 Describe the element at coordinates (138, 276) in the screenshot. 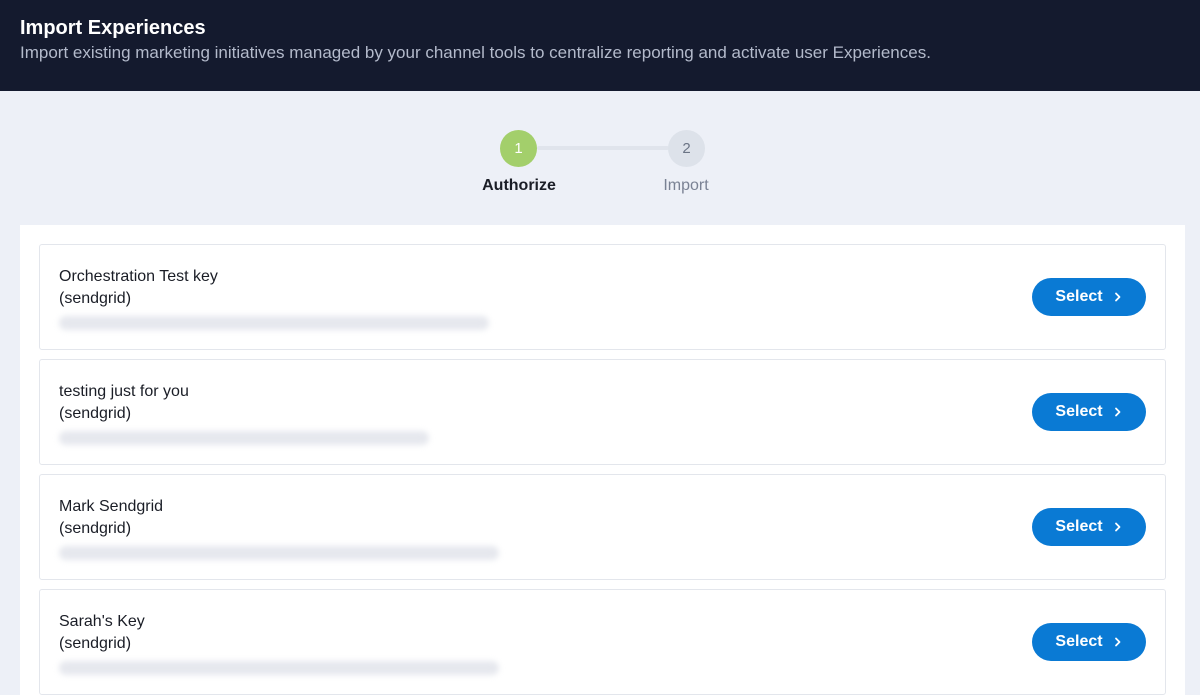

I see `key-name: Orchestration Test key` at that location.